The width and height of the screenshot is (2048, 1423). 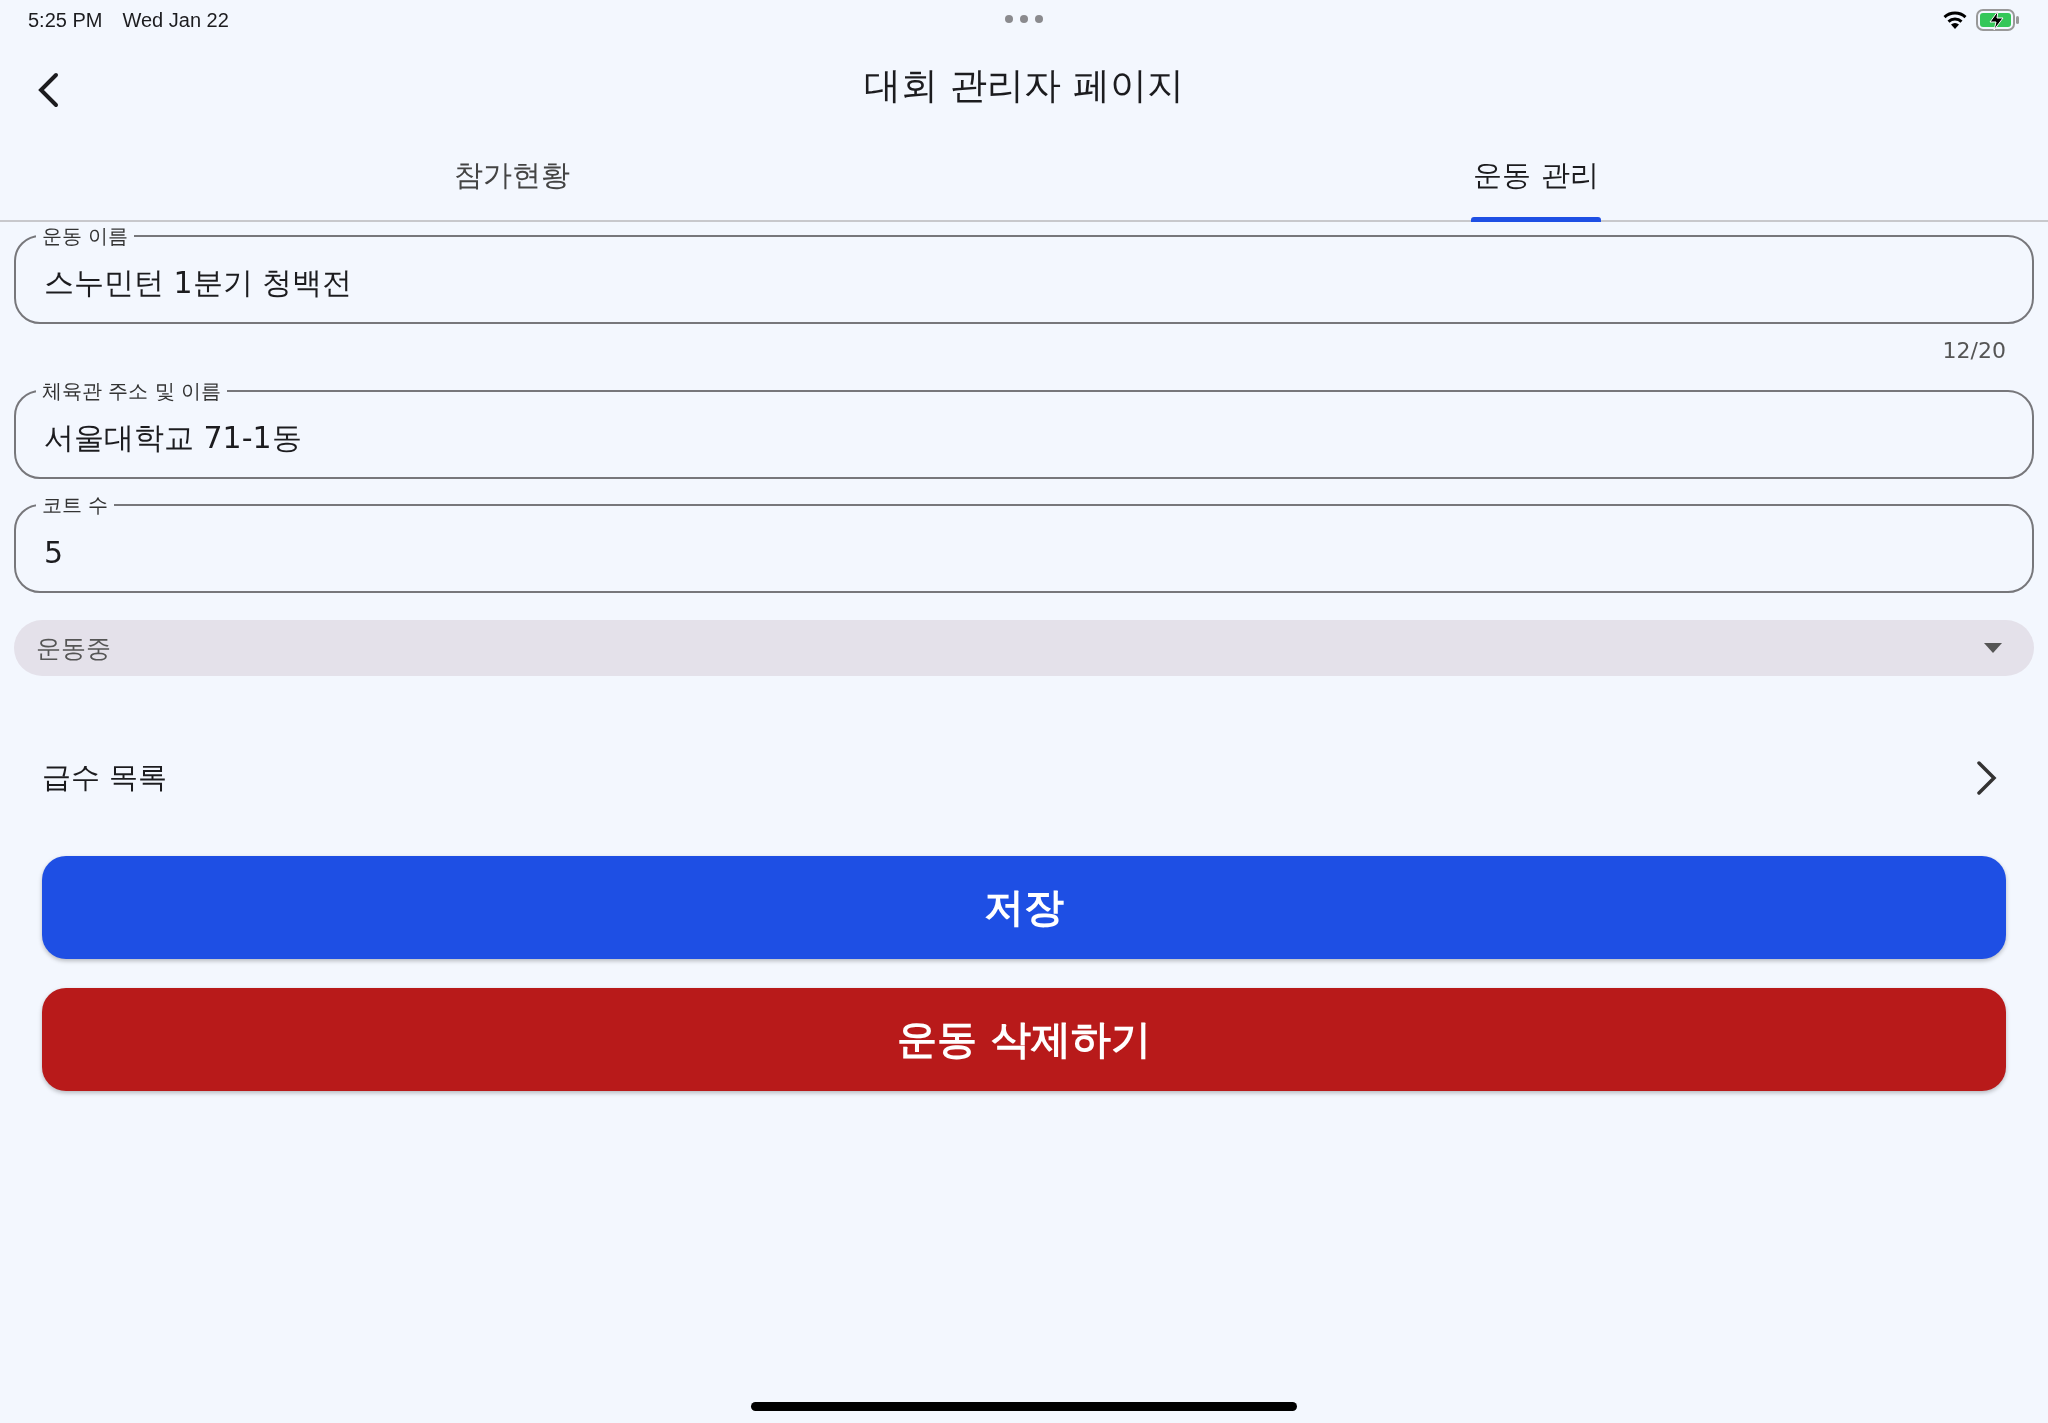 I want to click on field-value: 서울대학교 71-1동, so click(x=173, y=437).